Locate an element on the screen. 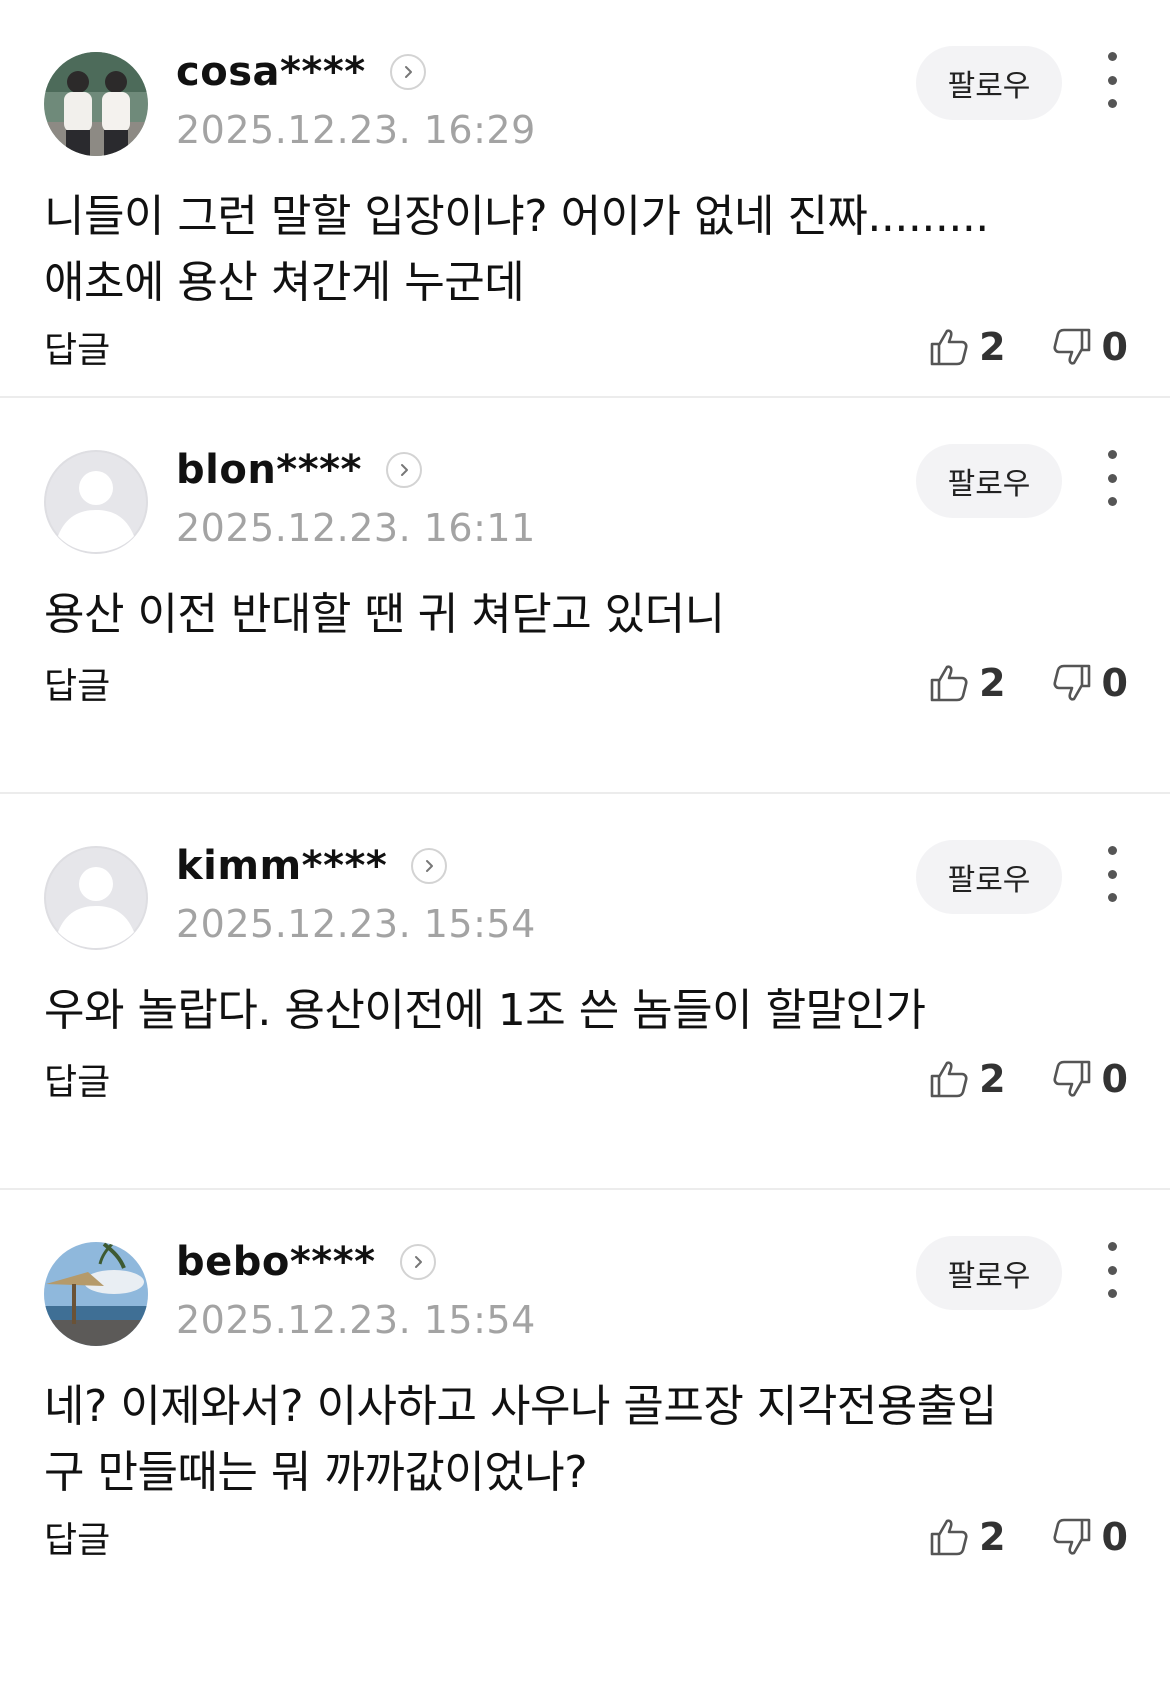 Image resolution: width=1170 pixels, height=1699 pixels. comment-meta: cosa**** 2025.12.23. 16:29 is located at coordinates (356, 100).